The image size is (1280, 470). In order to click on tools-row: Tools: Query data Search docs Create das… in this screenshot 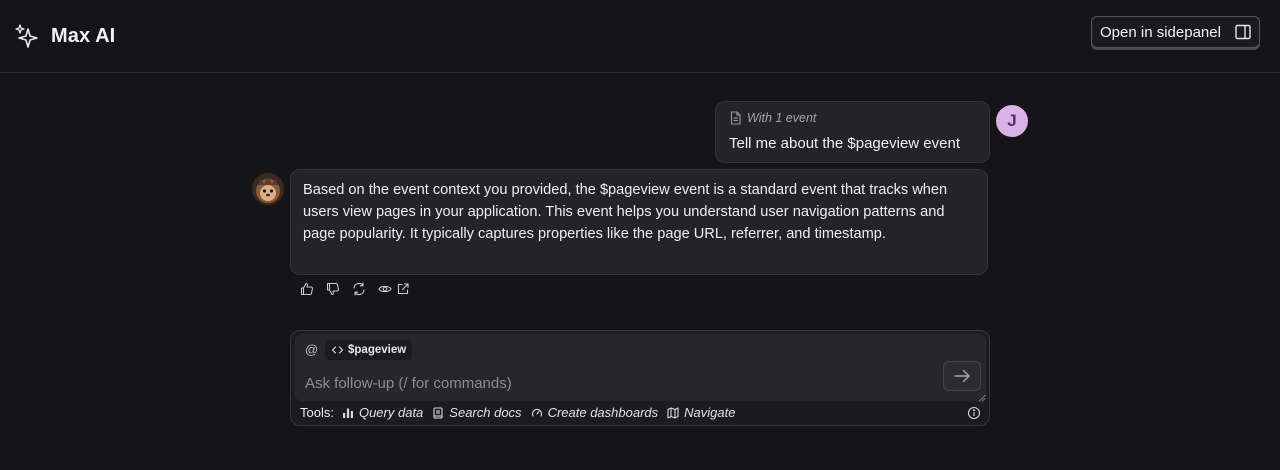, I will do `click(522, 412)`.